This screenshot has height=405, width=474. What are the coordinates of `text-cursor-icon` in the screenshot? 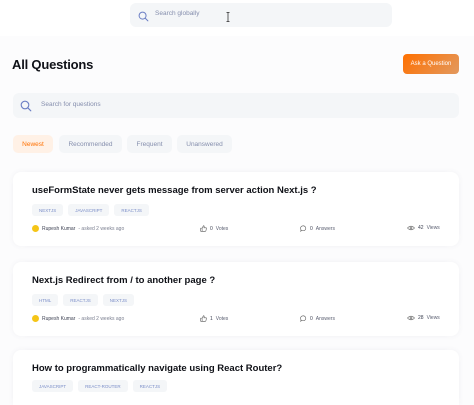 It's located at (228, 15).